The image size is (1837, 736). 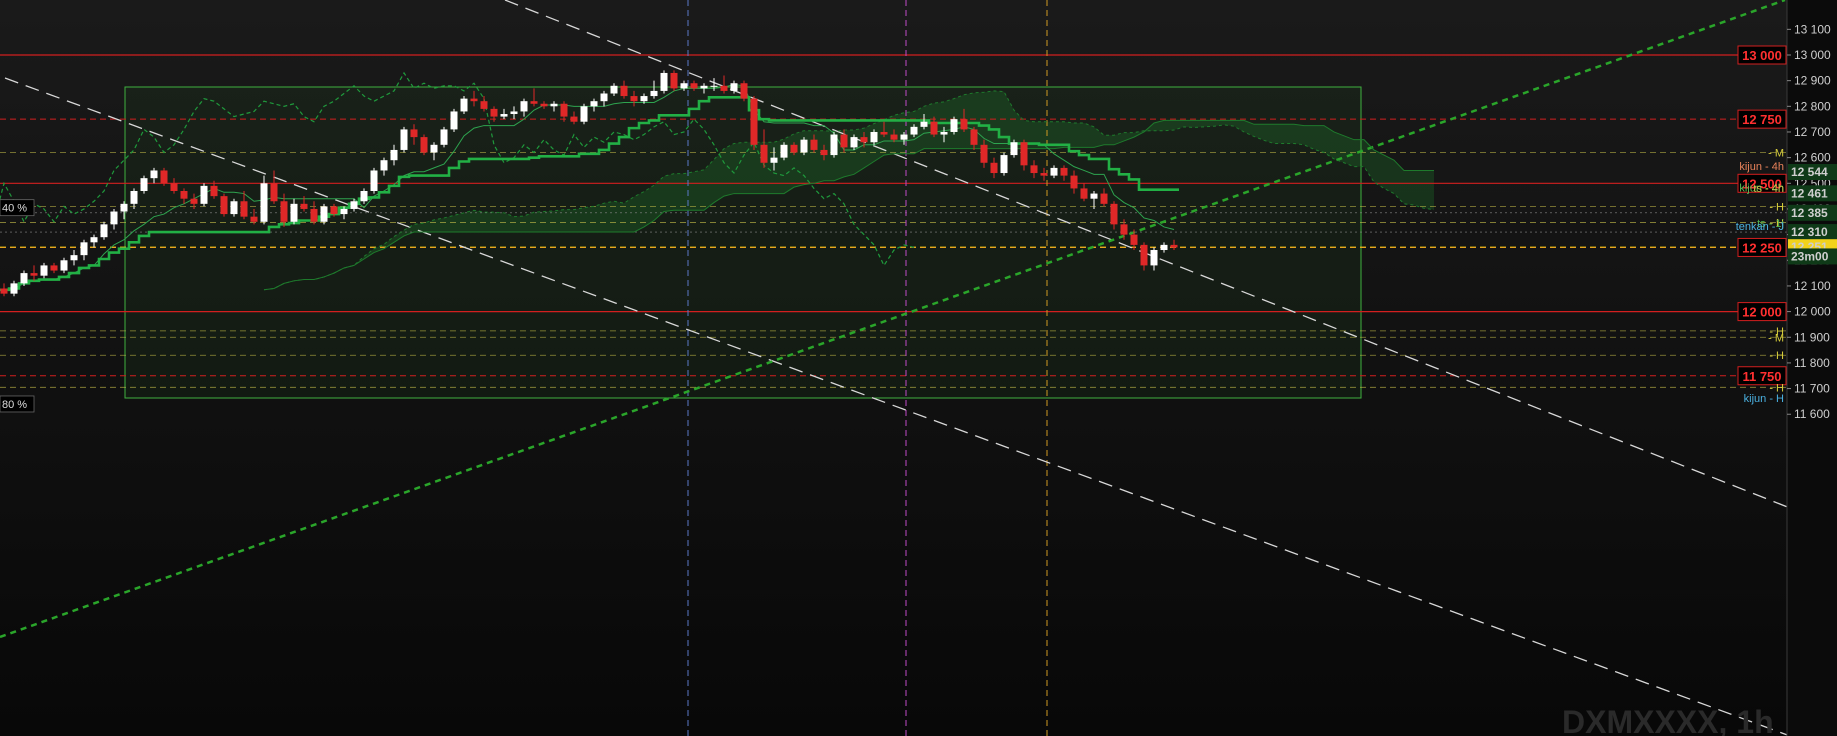 What do you see at coordinates (1809, 172) in the screenshot?
I see `price-tag-label: 12 544` at bounding box center [1809, 172].